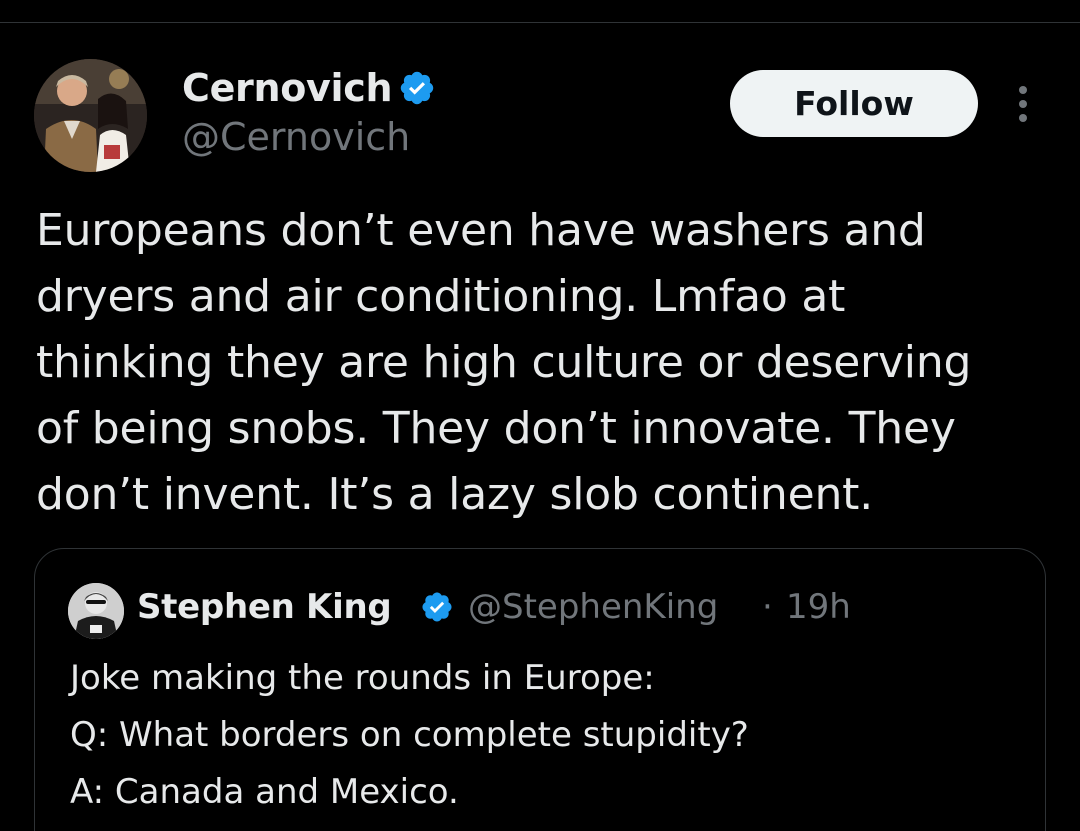 Image resolution: width=1080 pixels, height=831 pixels. What do you see at coordinates (362, 678) in the screenshot?
I see `quoted-text-line: Joke making the rounds in Europe:` at bounding box center [362, 678].